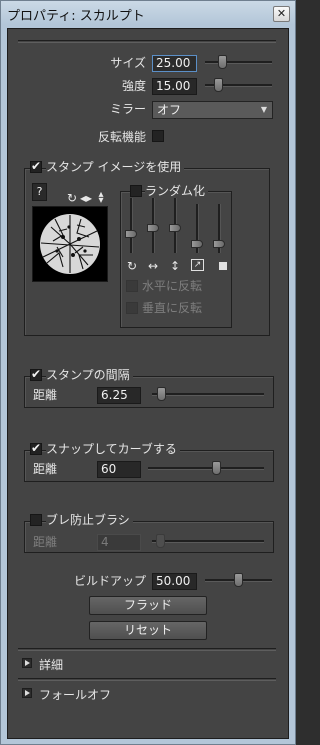 Image resolution: width=320 pixels, height=745 pixels. Describe the element at coordinates (206, 468) in the screenshot. I see `snap-slider-track` at that location.